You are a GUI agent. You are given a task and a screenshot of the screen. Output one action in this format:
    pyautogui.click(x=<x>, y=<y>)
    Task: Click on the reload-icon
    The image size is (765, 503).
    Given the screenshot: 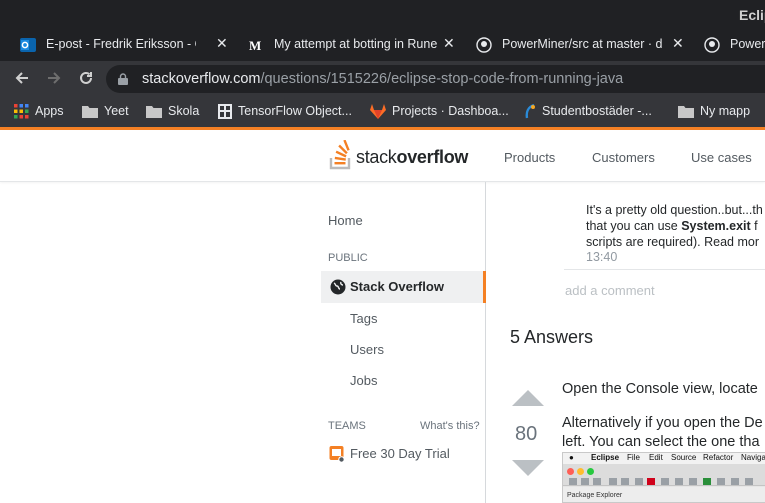 What is the action you would take?
    pyautogui.click(x=86, y=77)
    